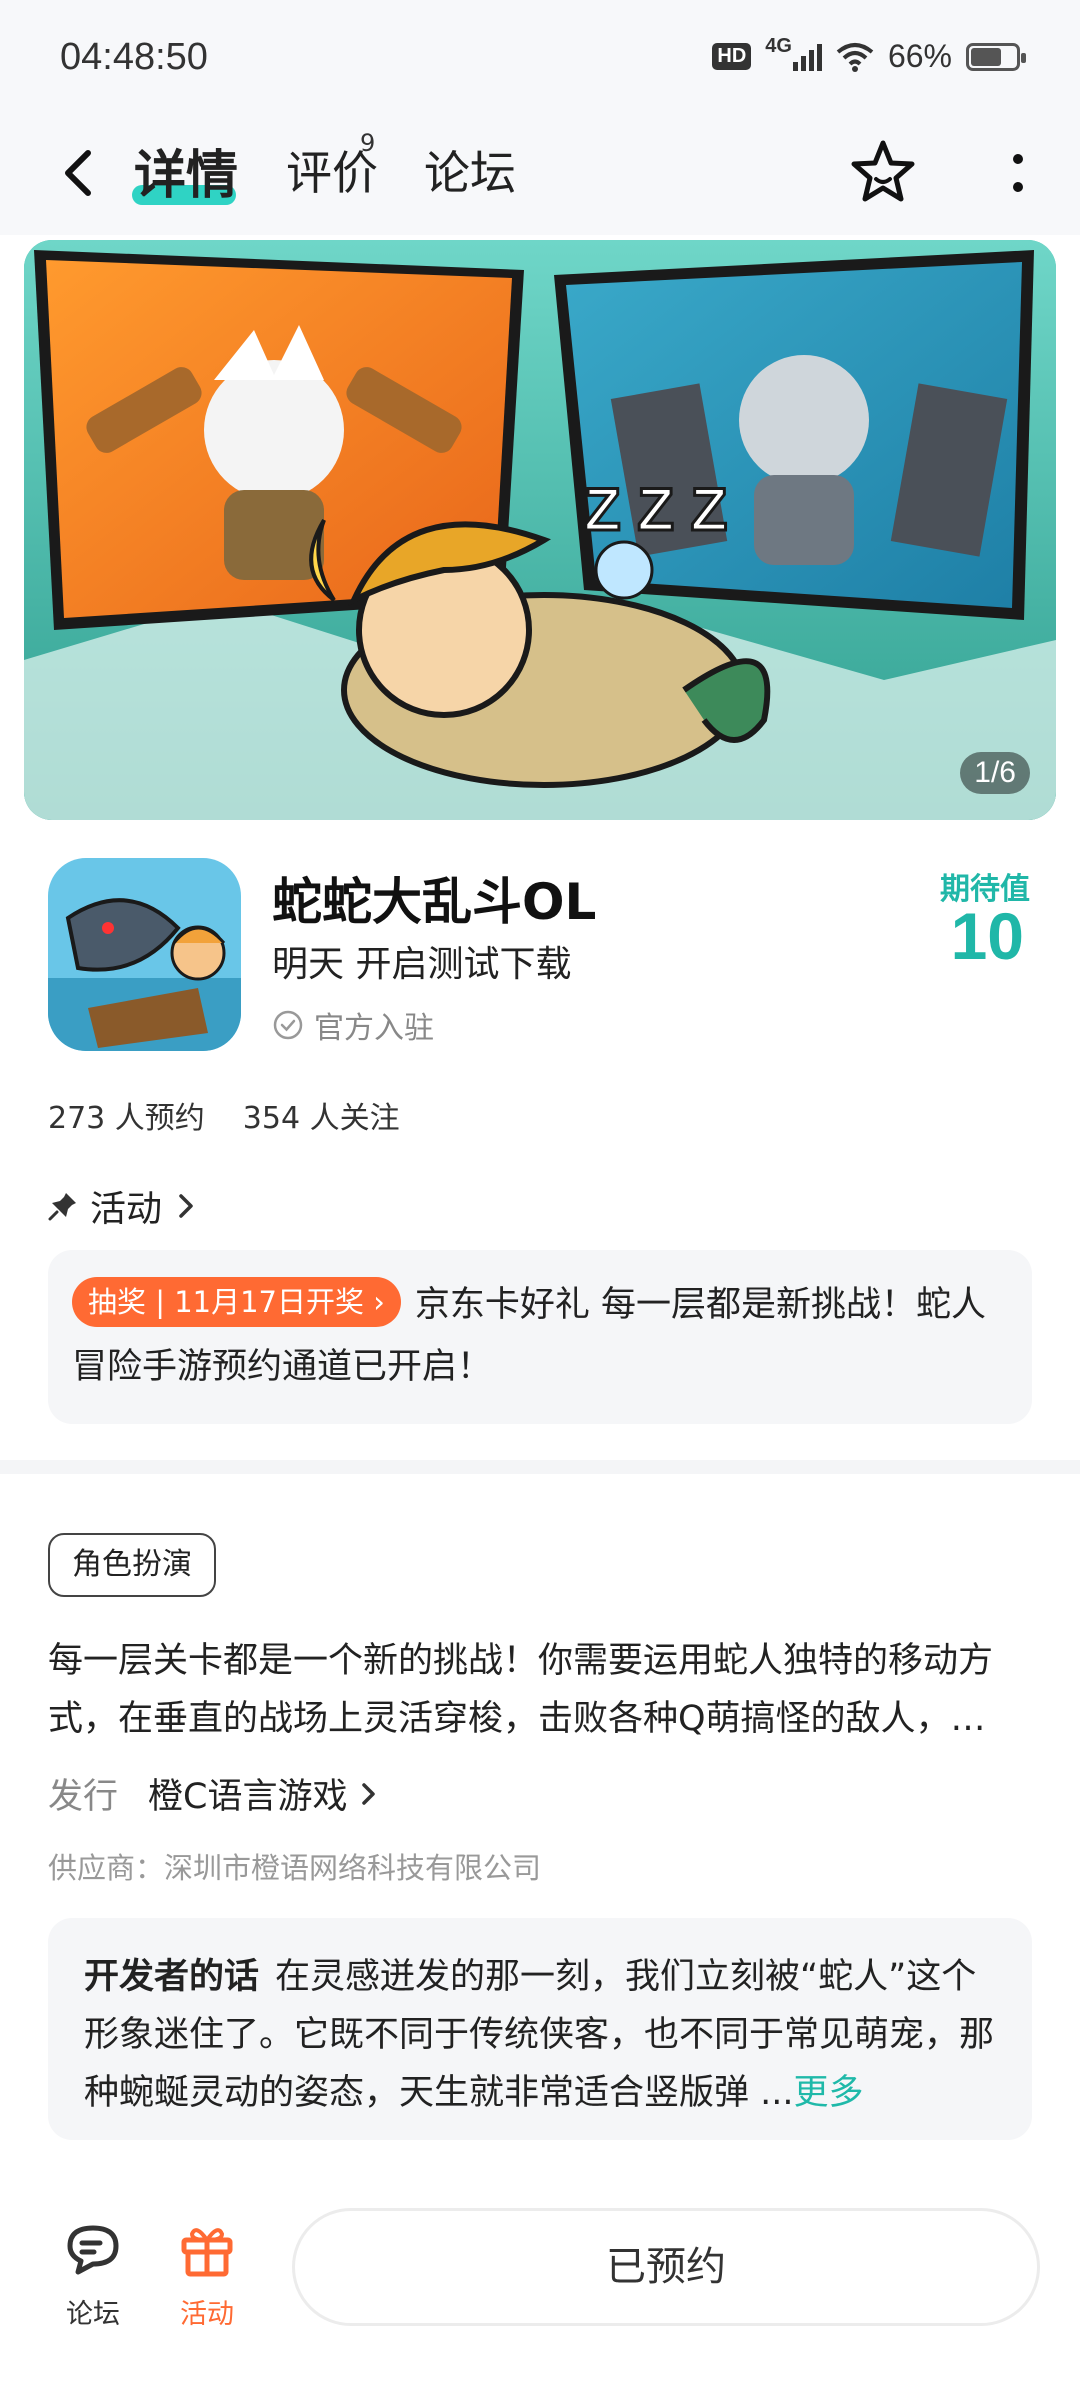  What do you see at coordinates (996, 56) in the screenshot?
I see `battery-icon` at bounding box center [996, 56].